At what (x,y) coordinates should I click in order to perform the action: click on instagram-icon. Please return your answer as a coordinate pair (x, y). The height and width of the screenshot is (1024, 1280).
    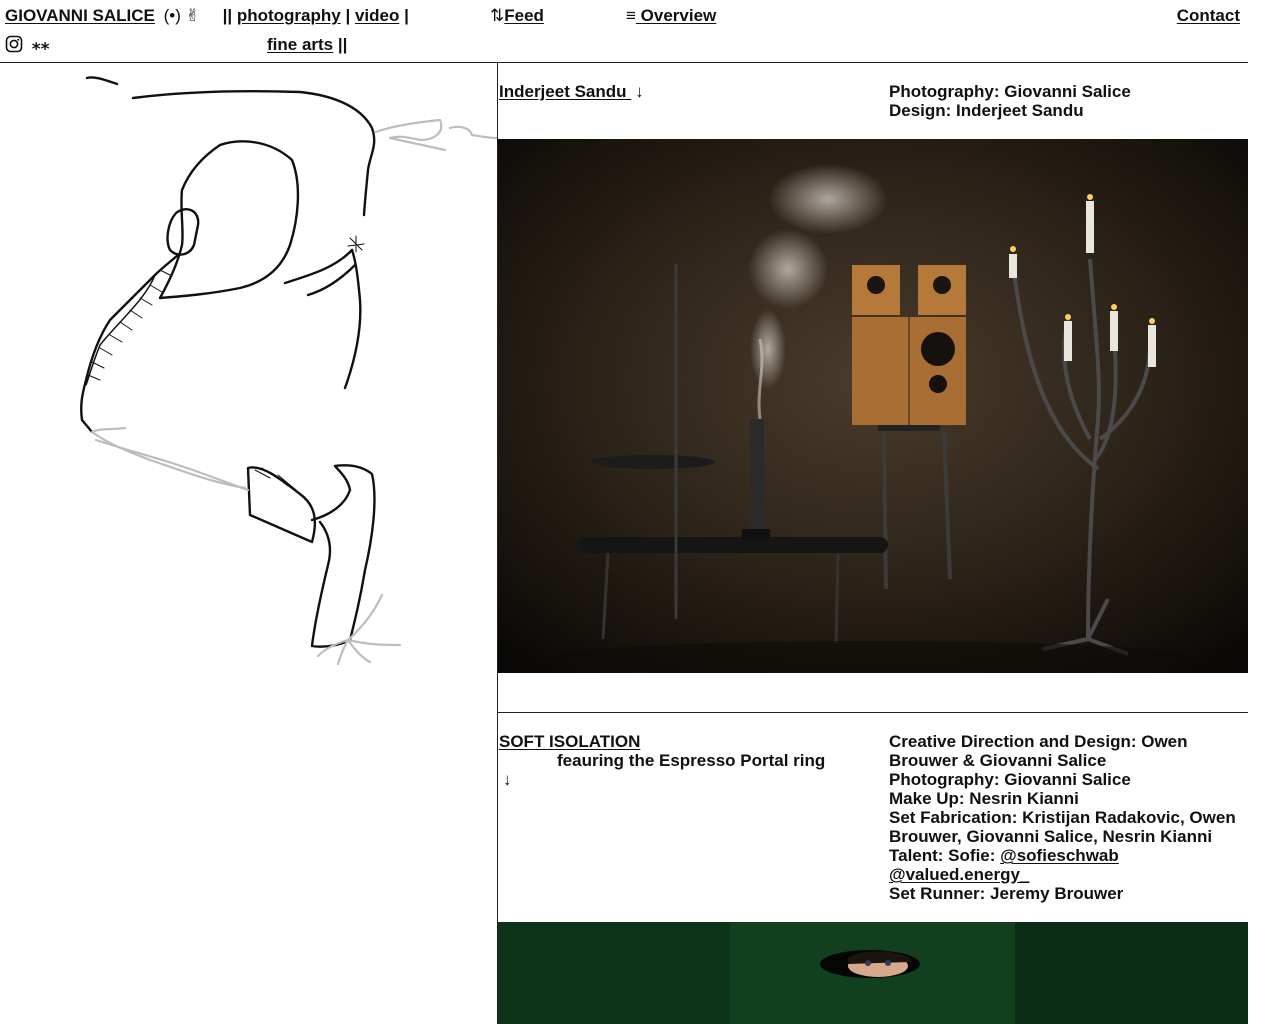
    Looking at the image, I should click on (14, 47).